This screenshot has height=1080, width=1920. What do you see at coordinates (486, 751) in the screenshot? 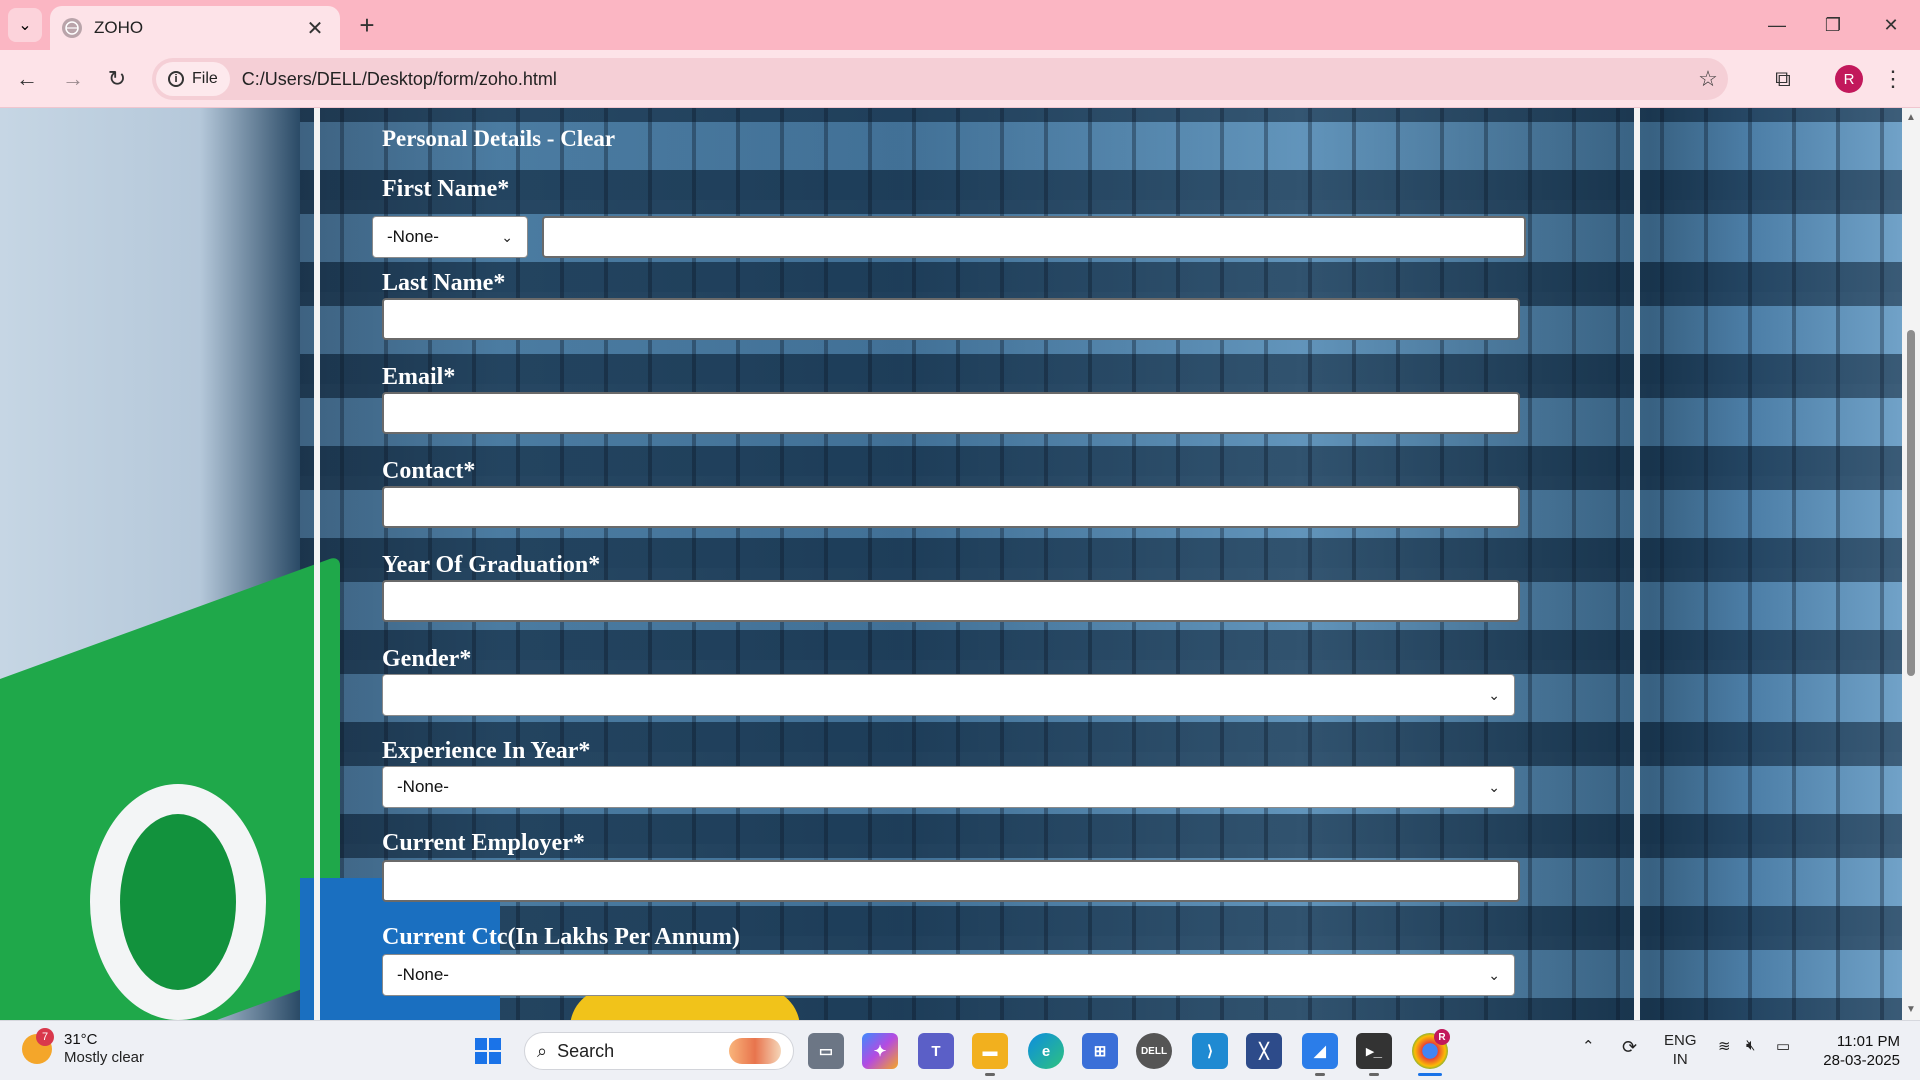
I see `experience-label: Experience In Year*` at bounding box center [486, 751].